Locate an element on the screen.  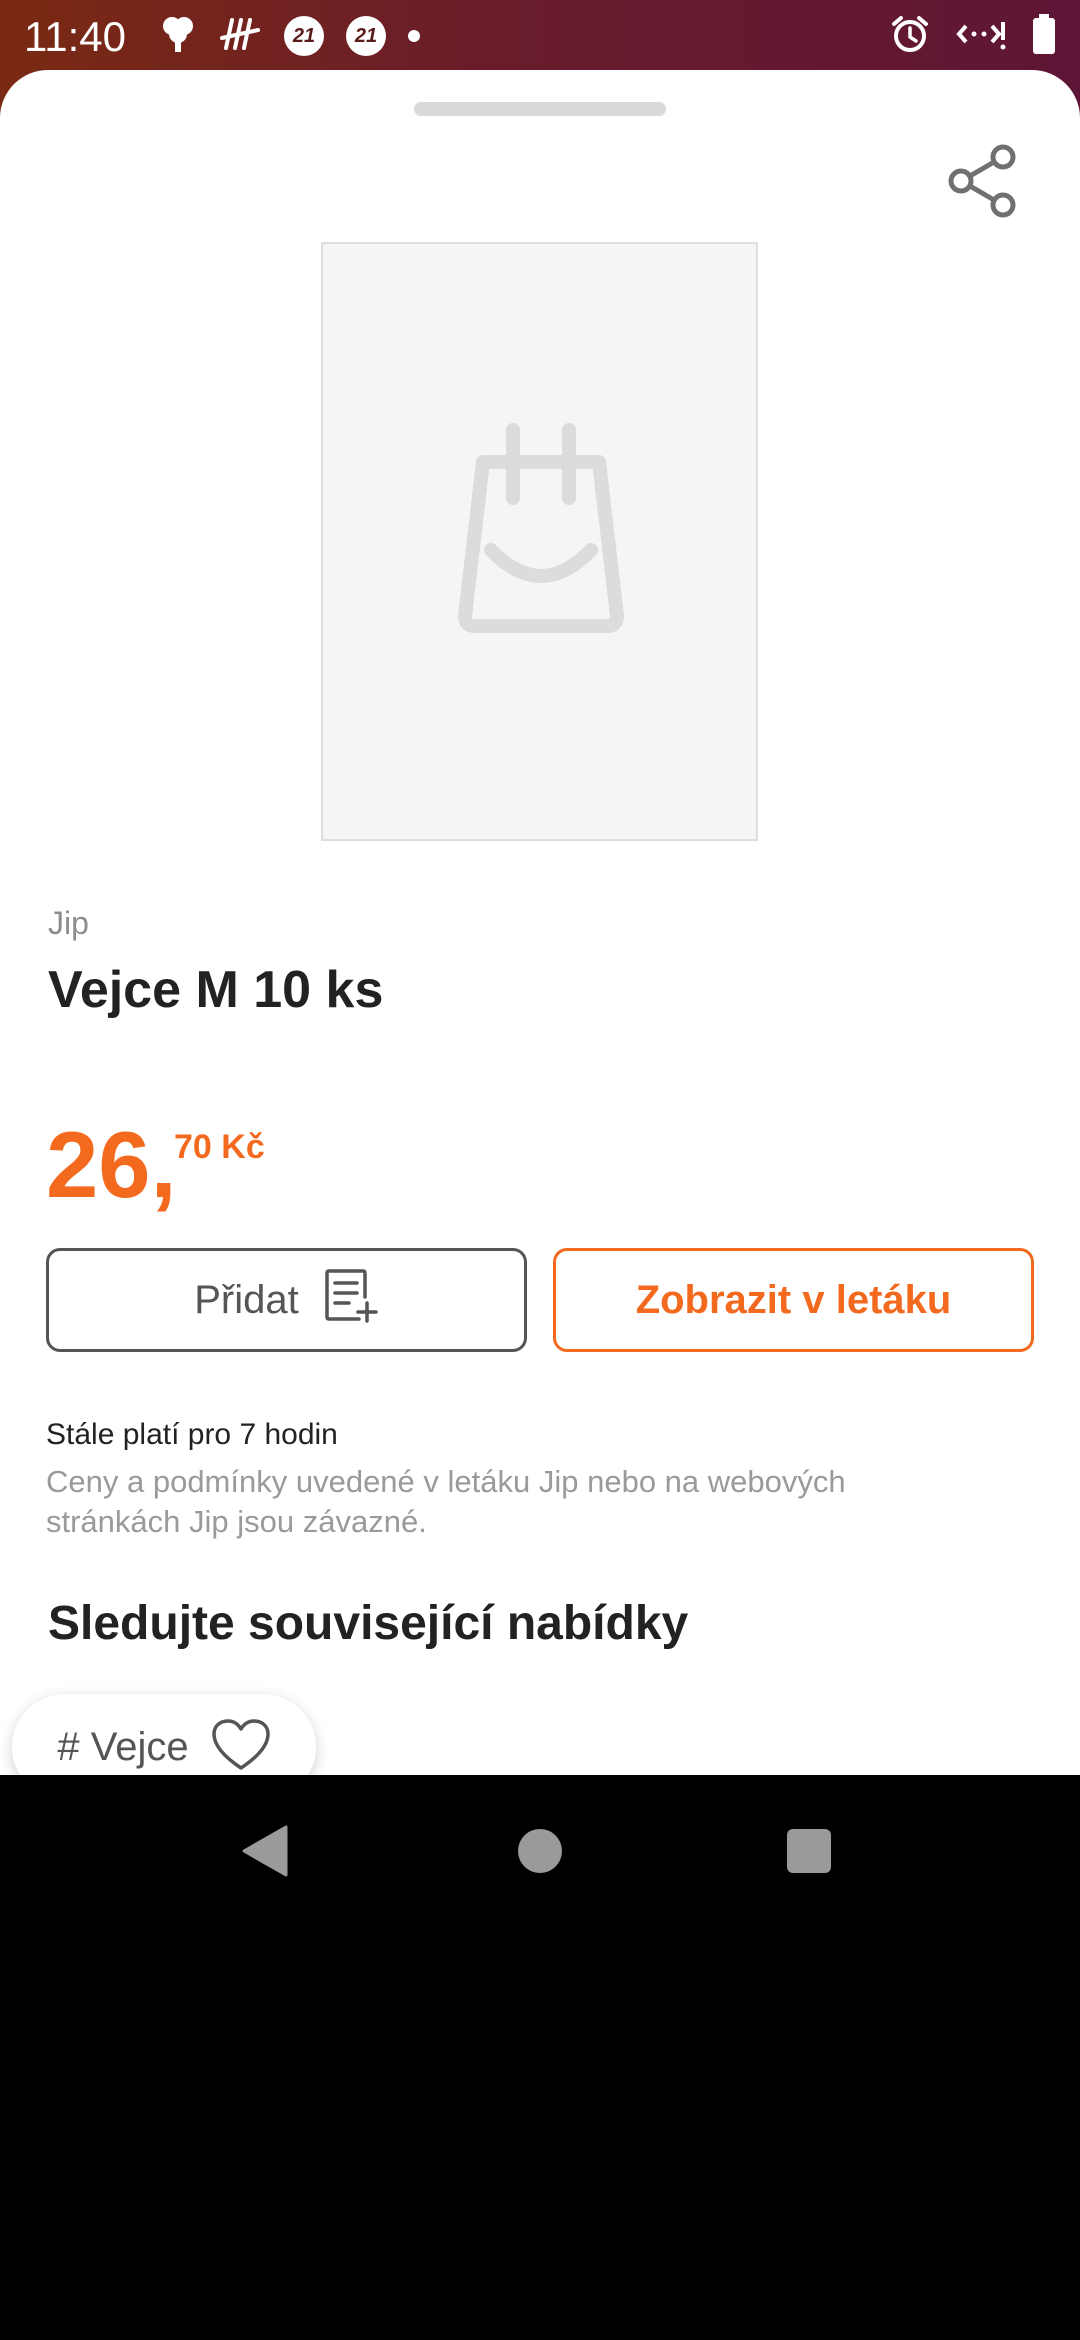
list-add-icon is located at coordinates (351, 1300).